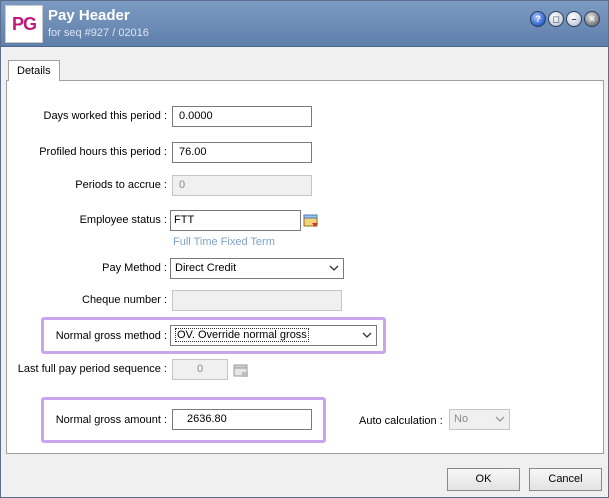 The height and width of the screenshot is (498, 609). I want to click on ok-button: OK, so click(483, 479).